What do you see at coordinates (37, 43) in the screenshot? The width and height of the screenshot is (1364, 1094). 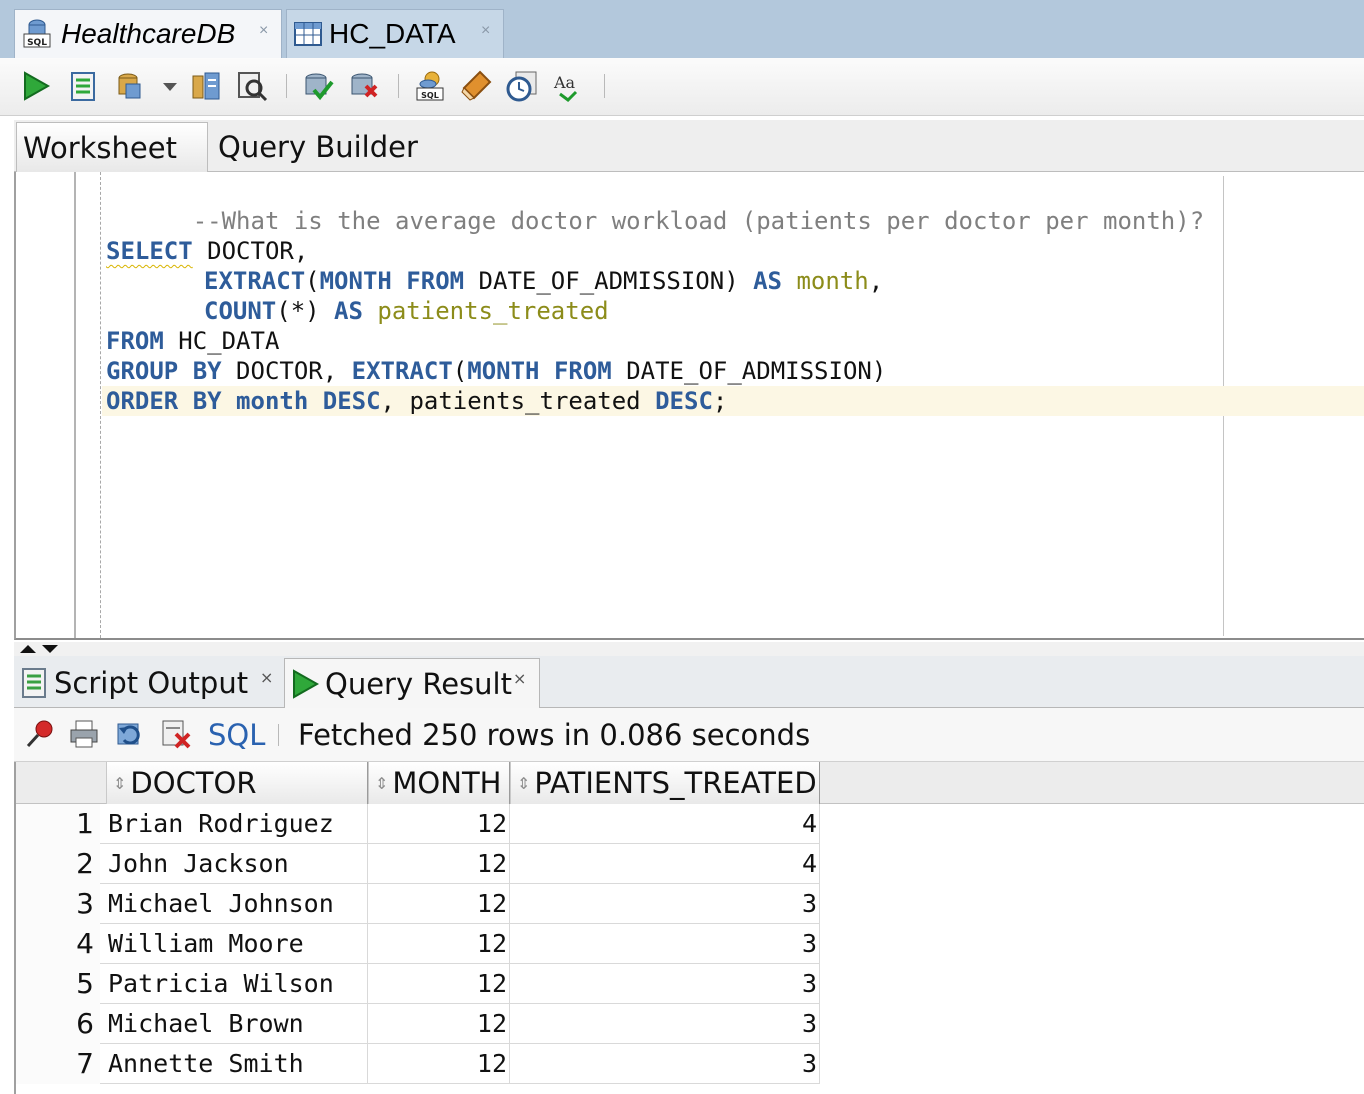 I see `svg-text: SQL` at bounding box center [37, 43].